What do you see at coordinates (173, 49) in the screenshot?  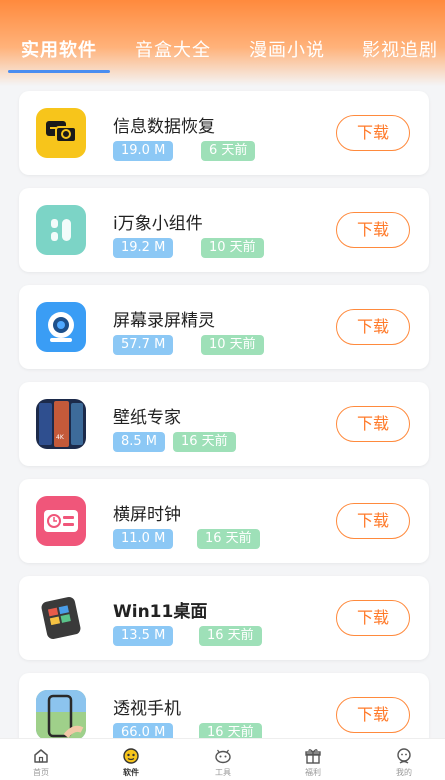 I see `tab-music-box: 音盒大全` at bounding box center [173, 49].